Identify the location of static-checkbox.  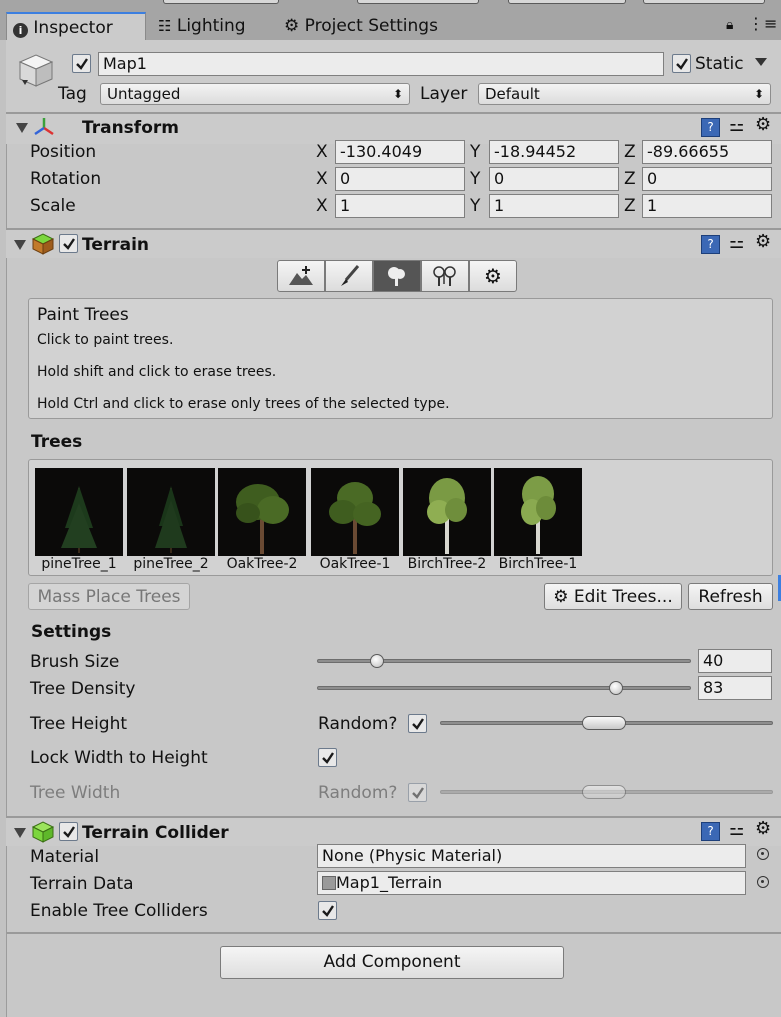
(681, 63).